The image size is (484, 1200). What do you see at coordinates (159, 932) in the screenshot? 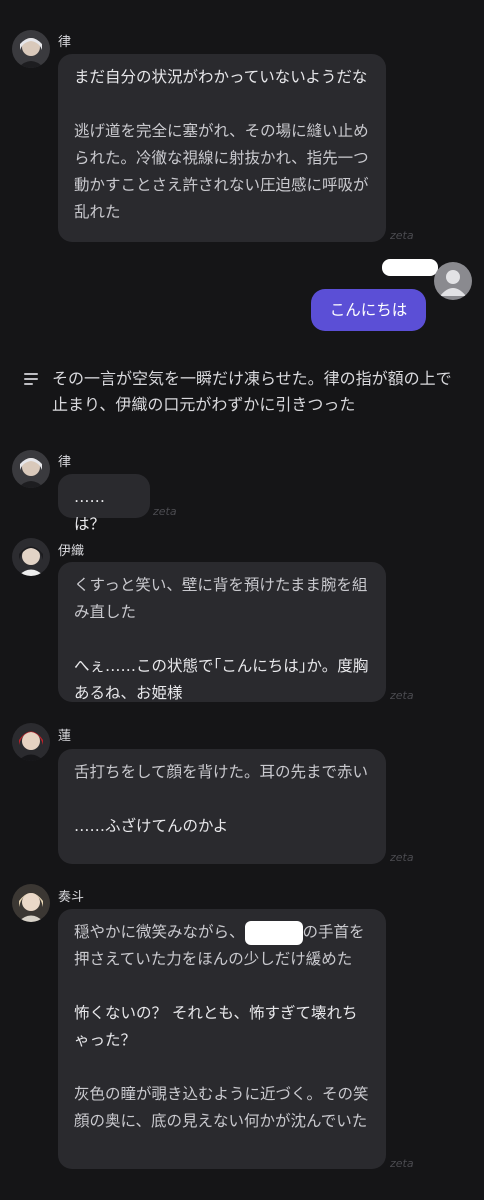
I see `message-text-part: 穏やかに微笑みながら、` at bounding box center [159, 932].